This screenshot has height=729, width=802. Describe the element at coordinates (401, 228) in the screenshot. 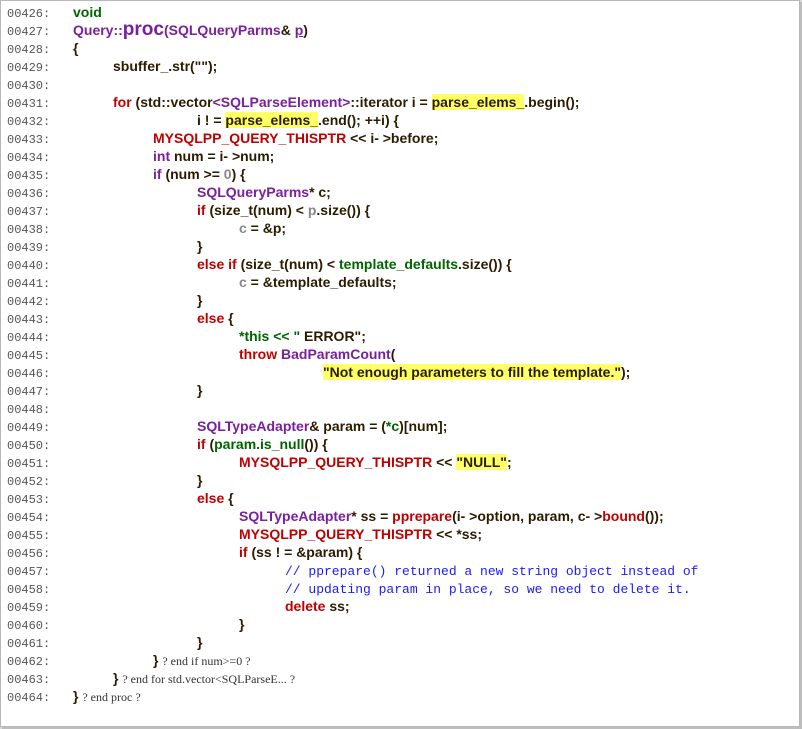

I see `code-line: 00438: c = &p;` at that location.